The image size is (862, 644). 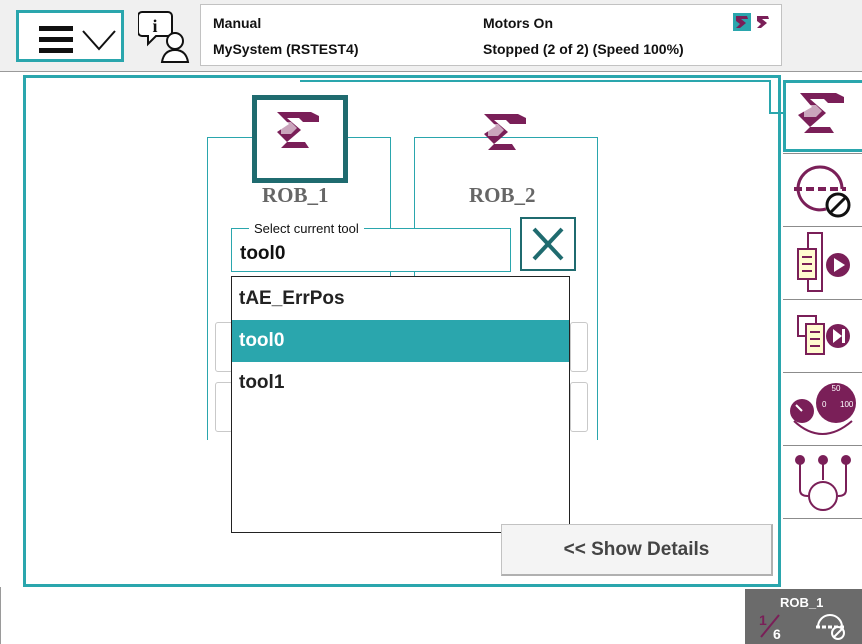 I want to click on rob1-selected-tile, so click(x=300, y=139).